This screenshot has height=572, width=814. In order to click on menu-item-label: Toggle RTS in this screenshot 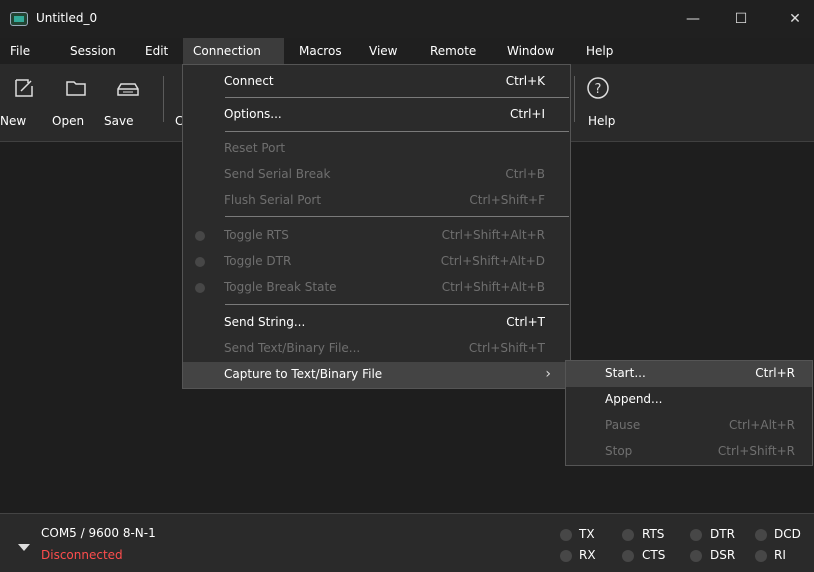, I will do `click(256, 235)`.